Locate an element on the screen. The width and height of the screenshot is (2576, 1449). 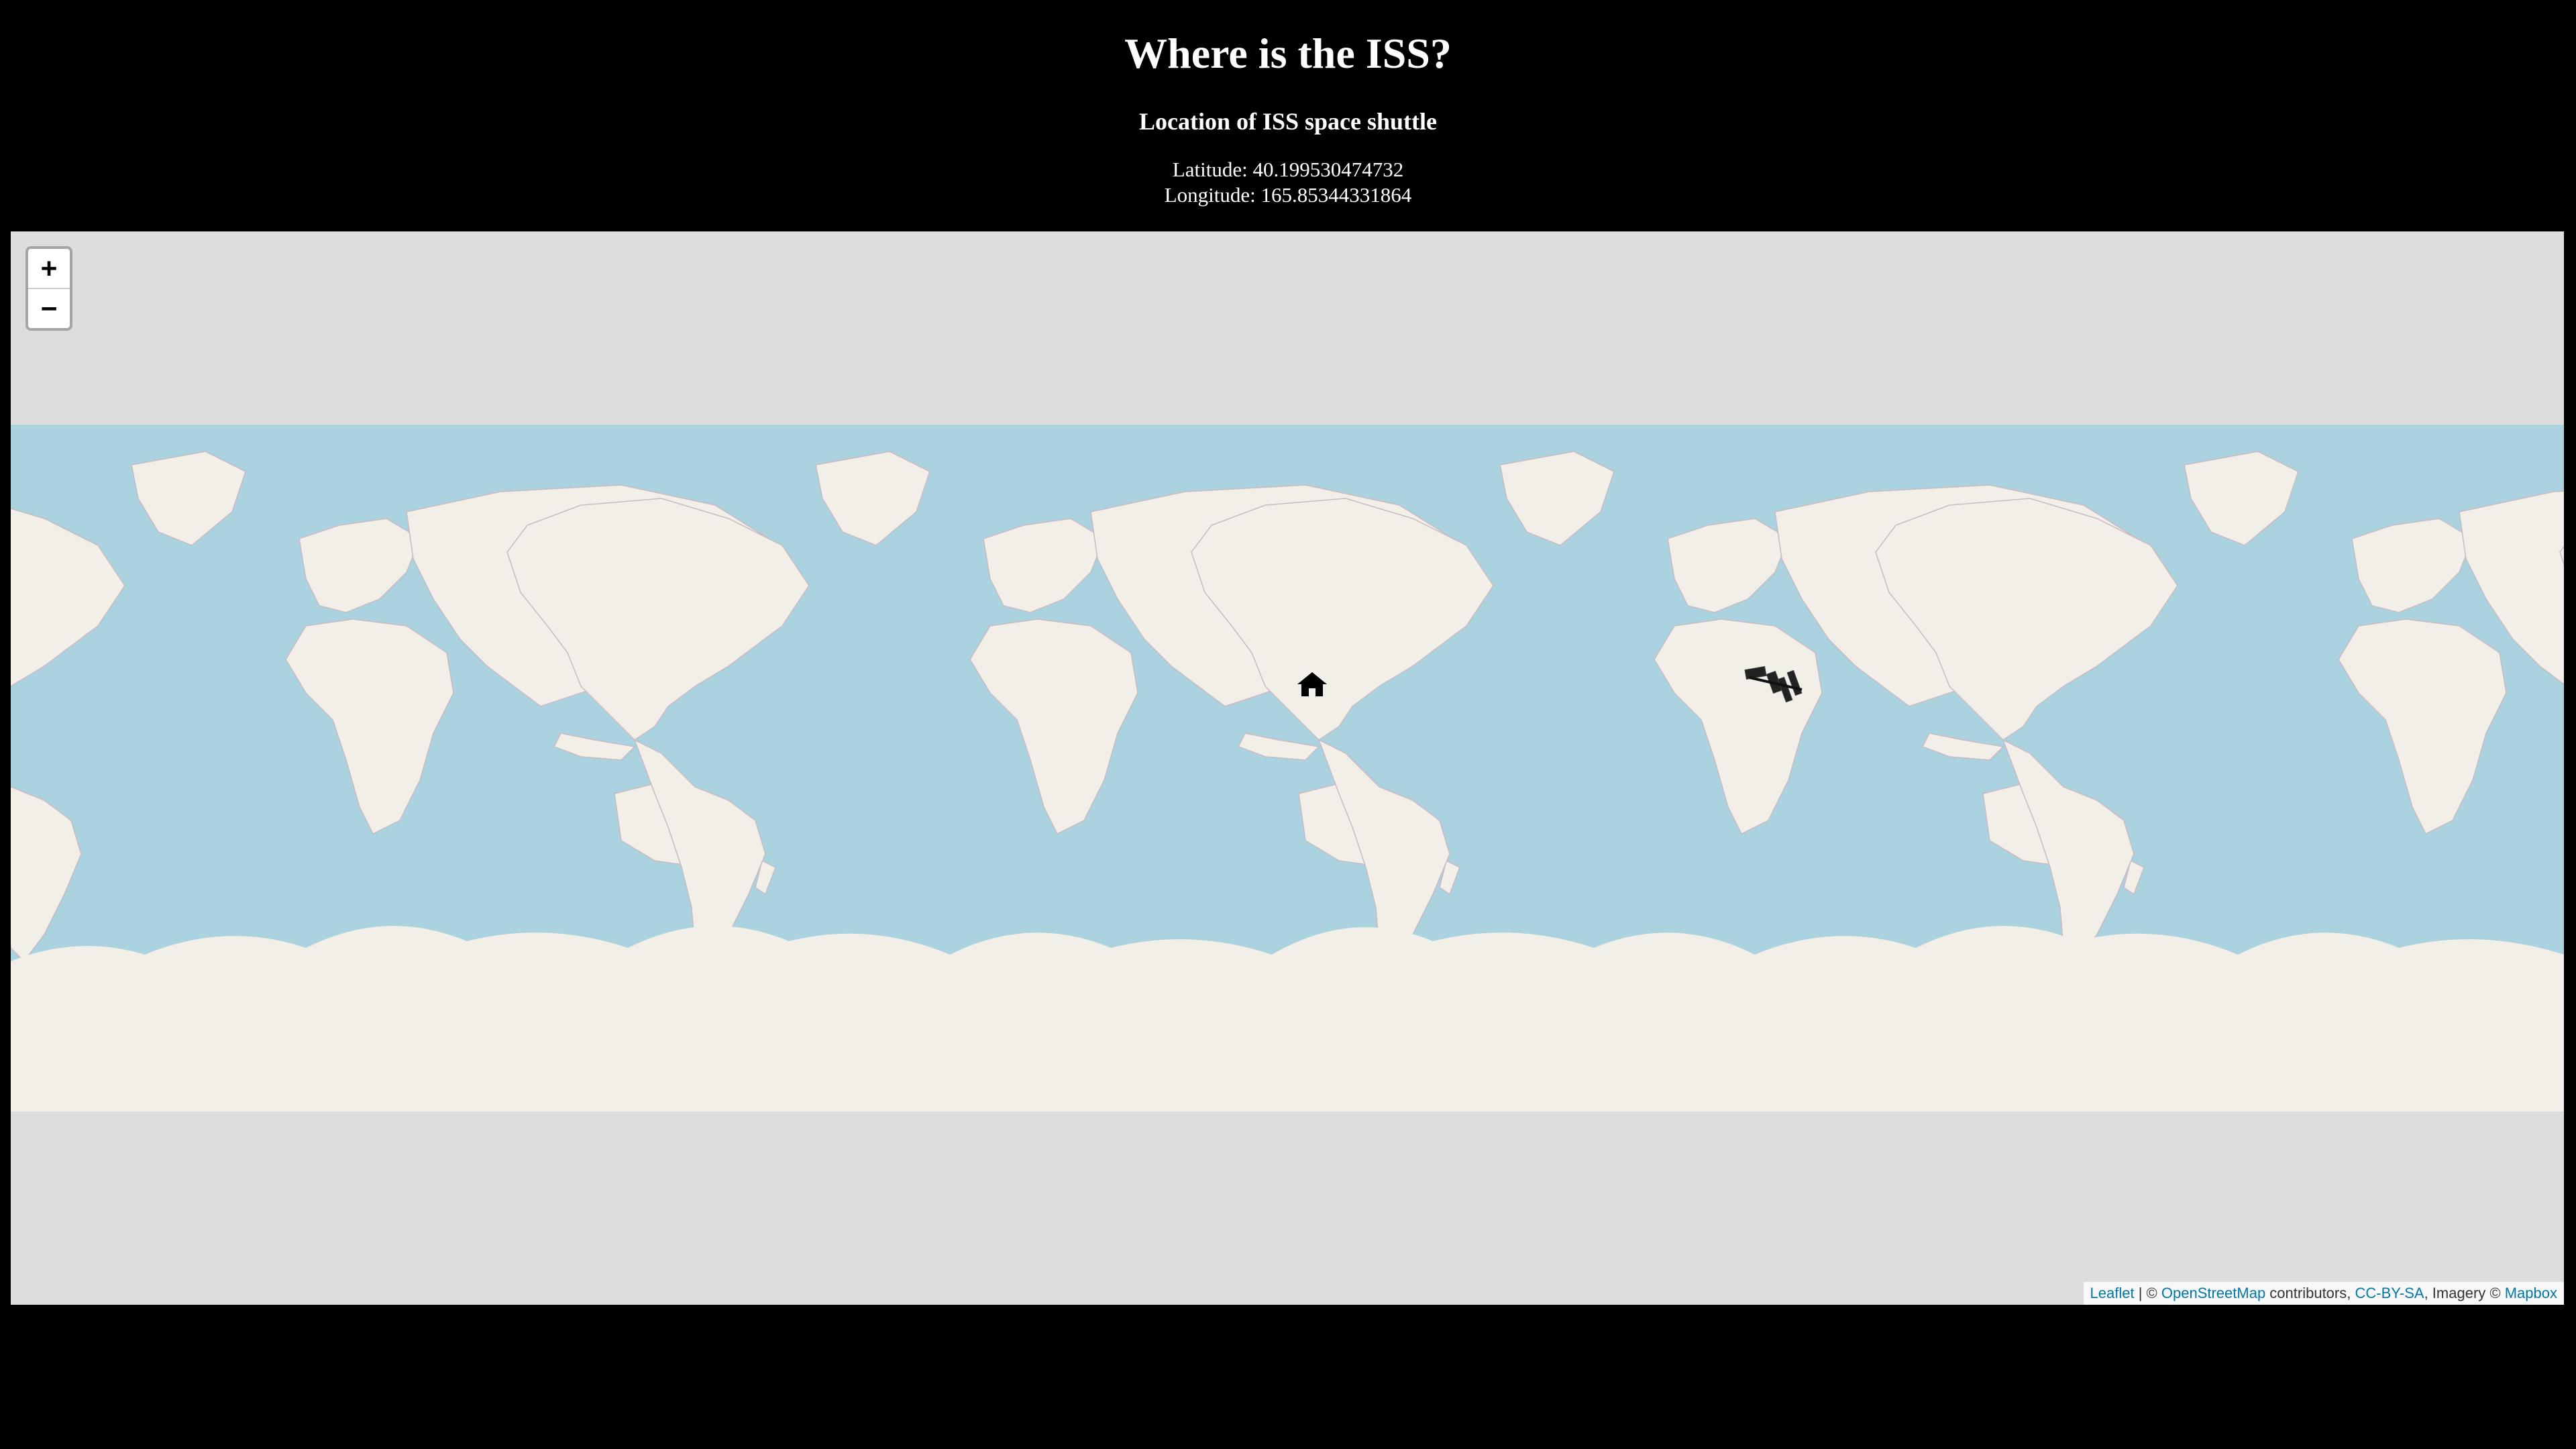
zoom-out-button: − is located at coordinates (49, 308).